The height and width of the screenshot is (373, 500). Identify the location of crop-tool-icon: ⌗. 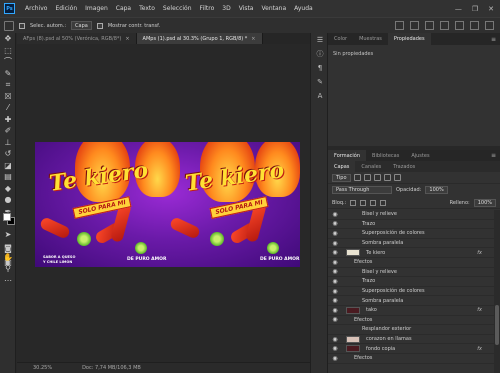
(8, 85).